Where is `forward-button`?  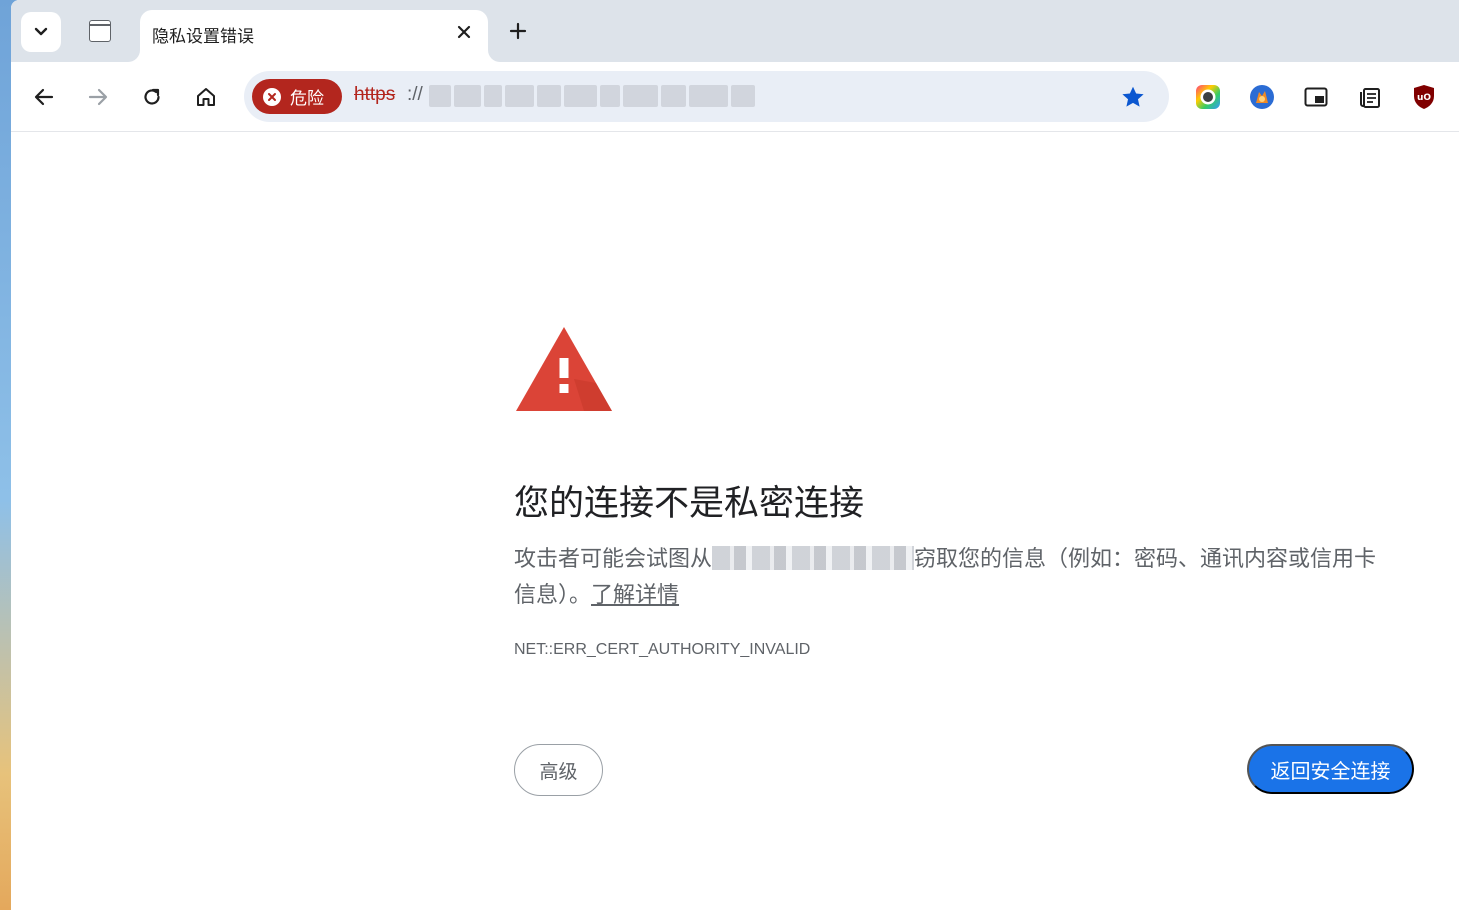
forward-button is located at coordinates (98, 97).